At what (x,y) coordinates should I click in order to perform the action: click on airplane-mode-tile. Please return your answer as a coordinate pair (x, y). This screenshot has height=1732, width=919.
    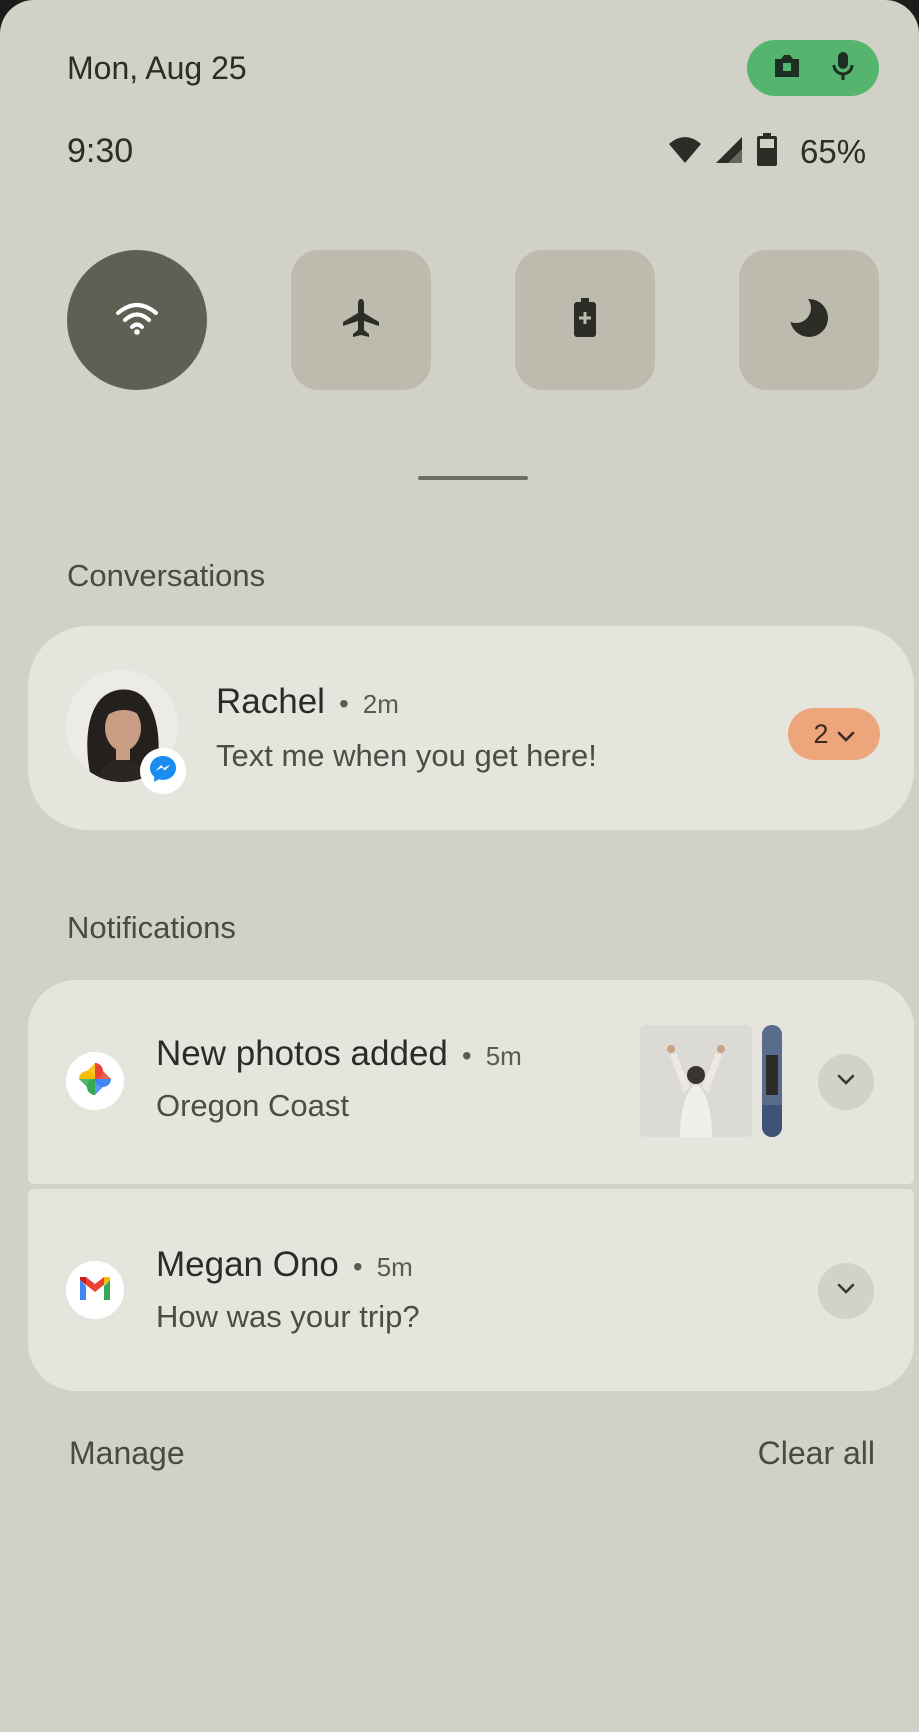
    Looking at the image, I should click on (361, 320).